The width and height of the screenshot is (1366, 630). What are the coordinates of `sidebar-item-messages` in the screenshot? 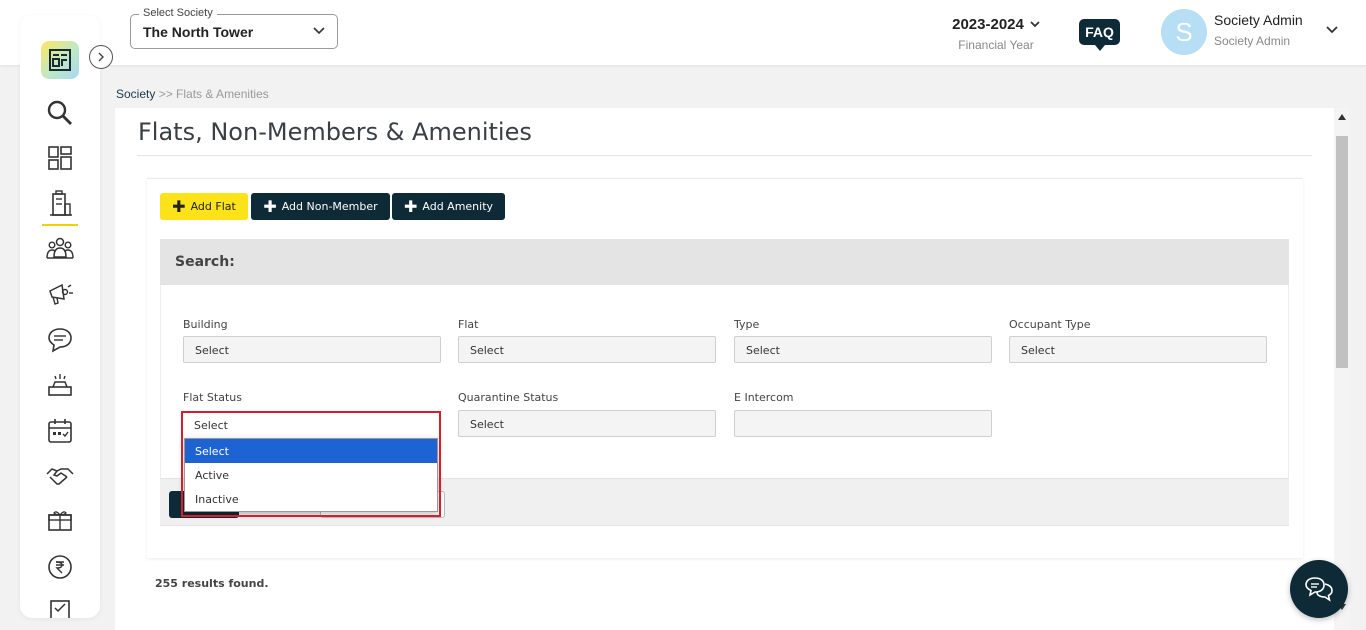 It's located at (60, 340).